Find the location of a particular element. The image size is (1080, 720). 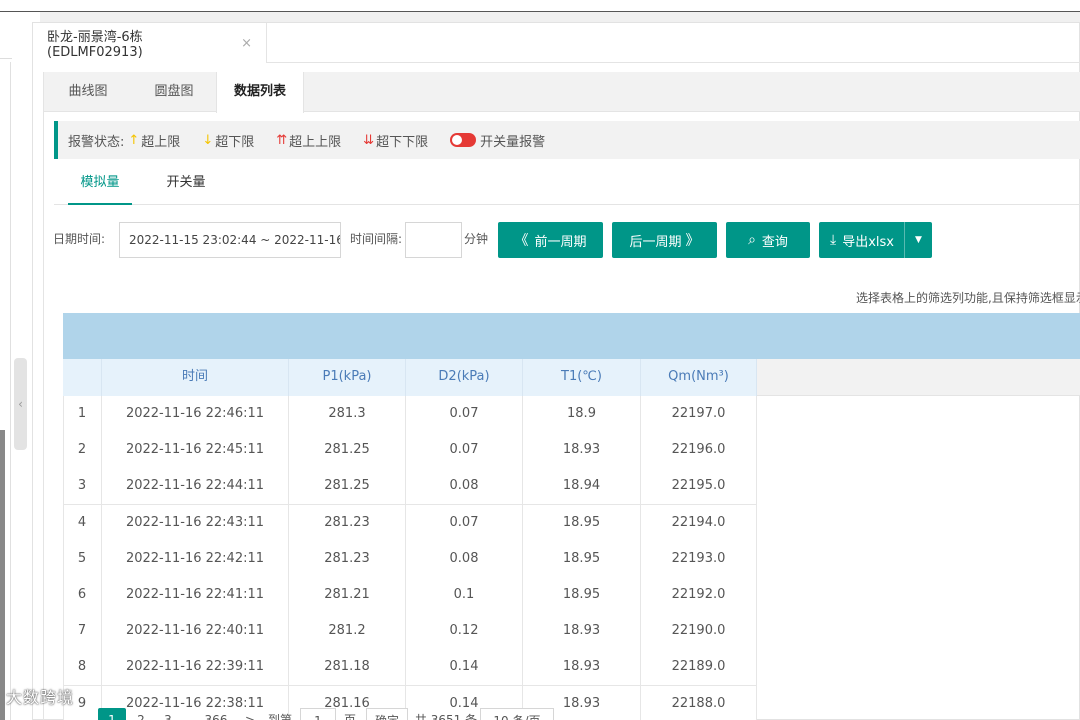

cell-qm: 22196.0 is located at coordinates (699, 450).